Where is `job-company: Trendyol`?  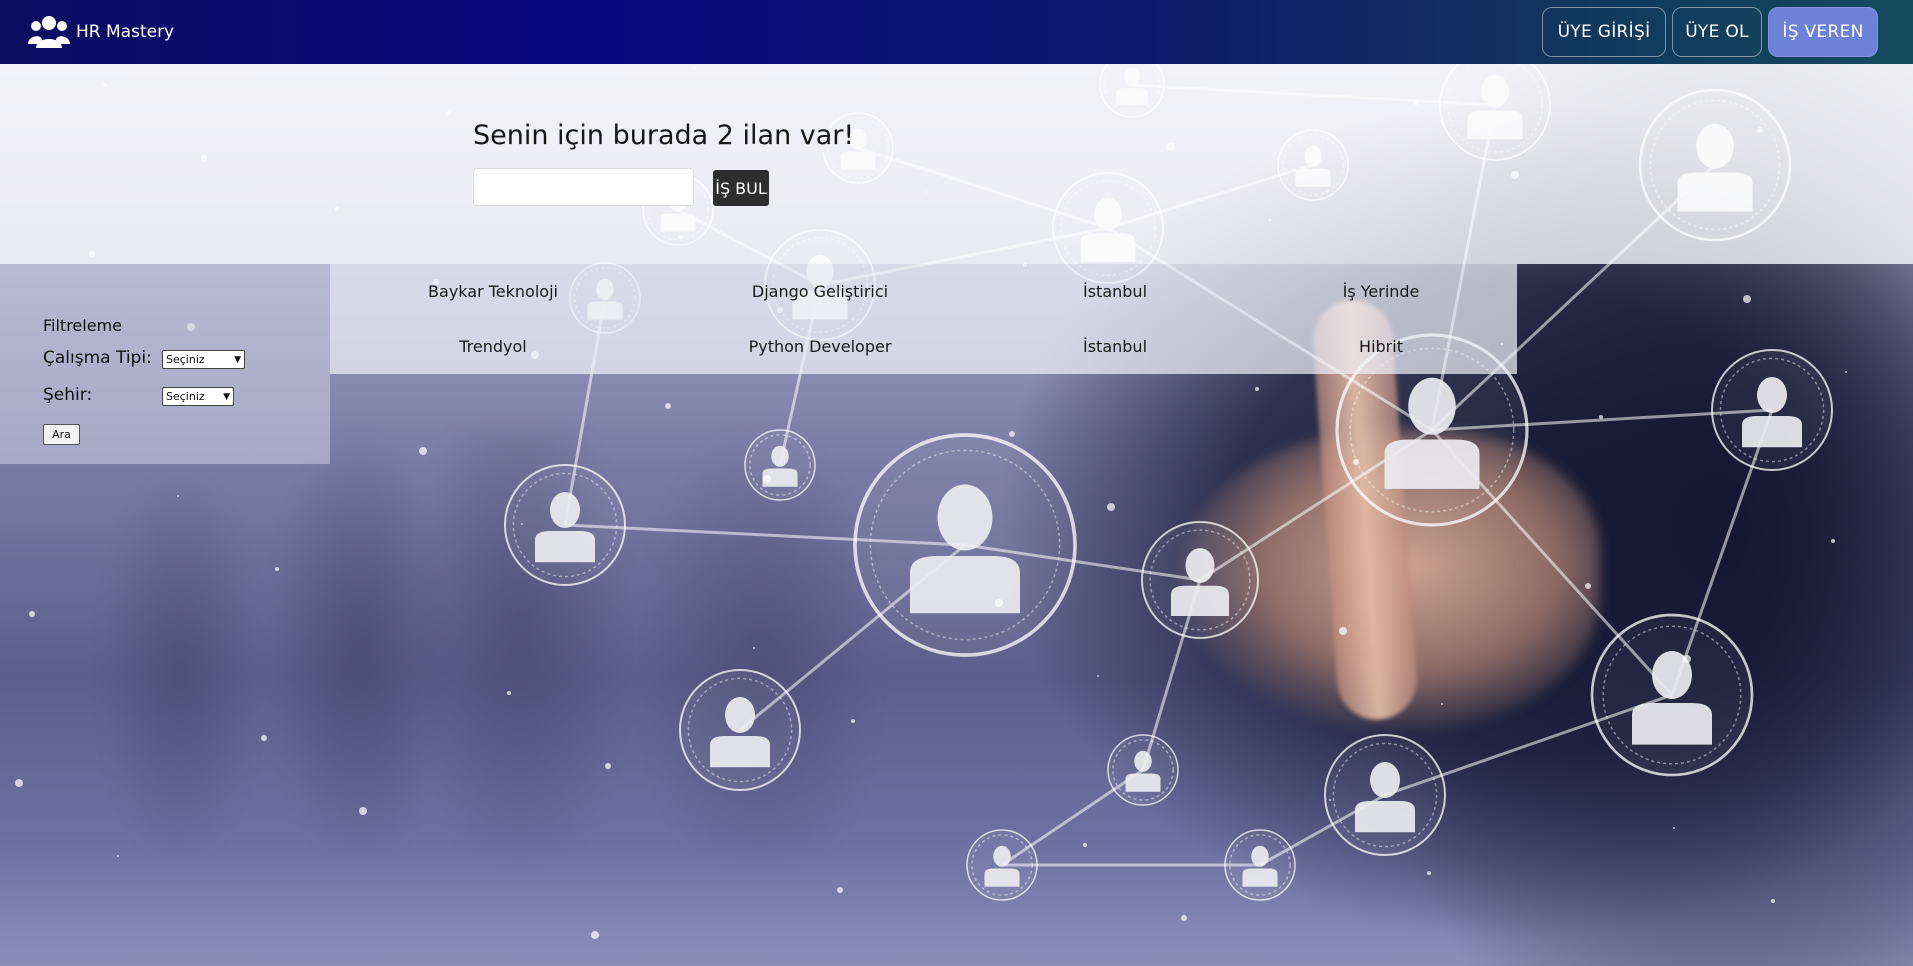 job-company: Trendyol is located at coordinates (493, 346).